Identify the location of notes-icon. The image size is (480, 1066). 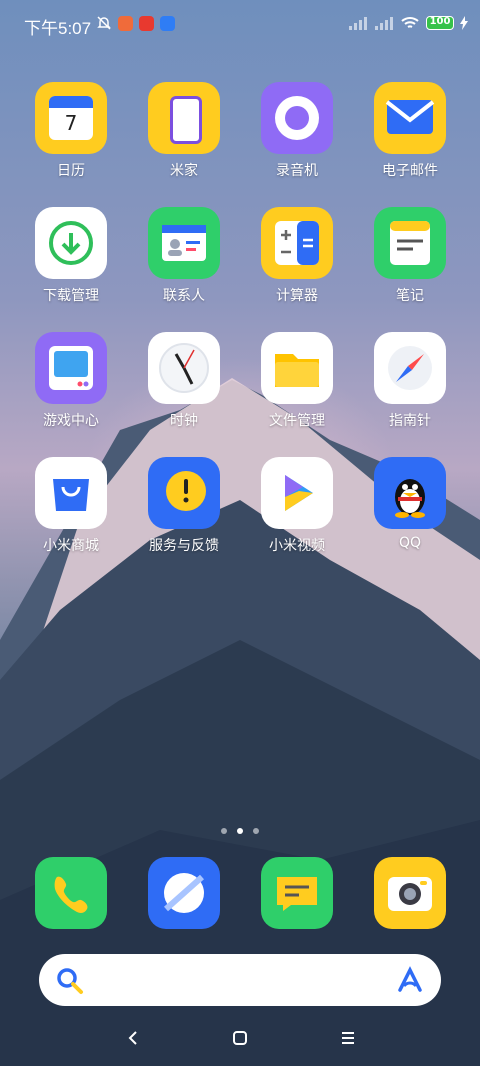
(410, 243).